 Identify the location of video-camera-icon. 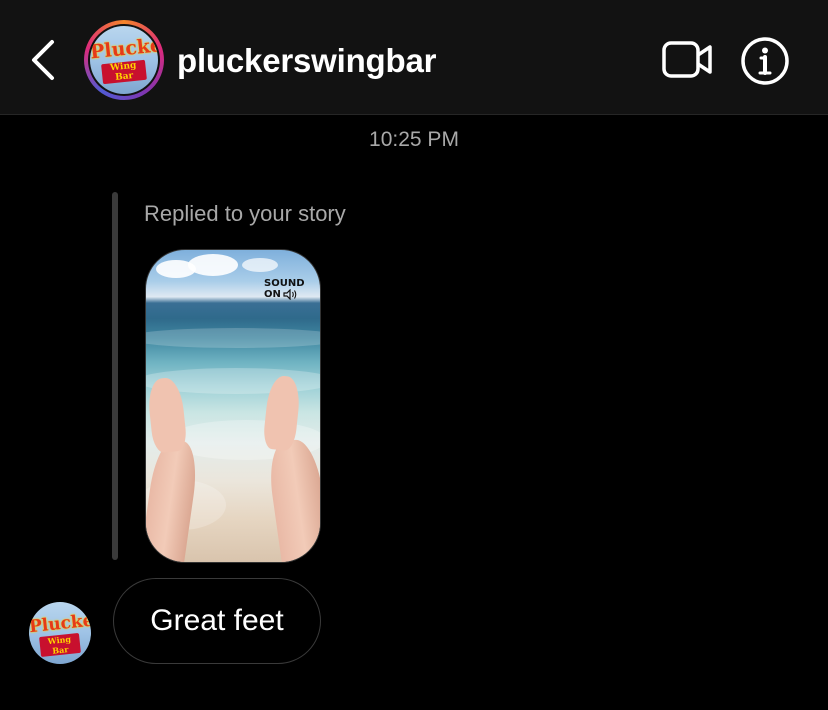
(687, 59).